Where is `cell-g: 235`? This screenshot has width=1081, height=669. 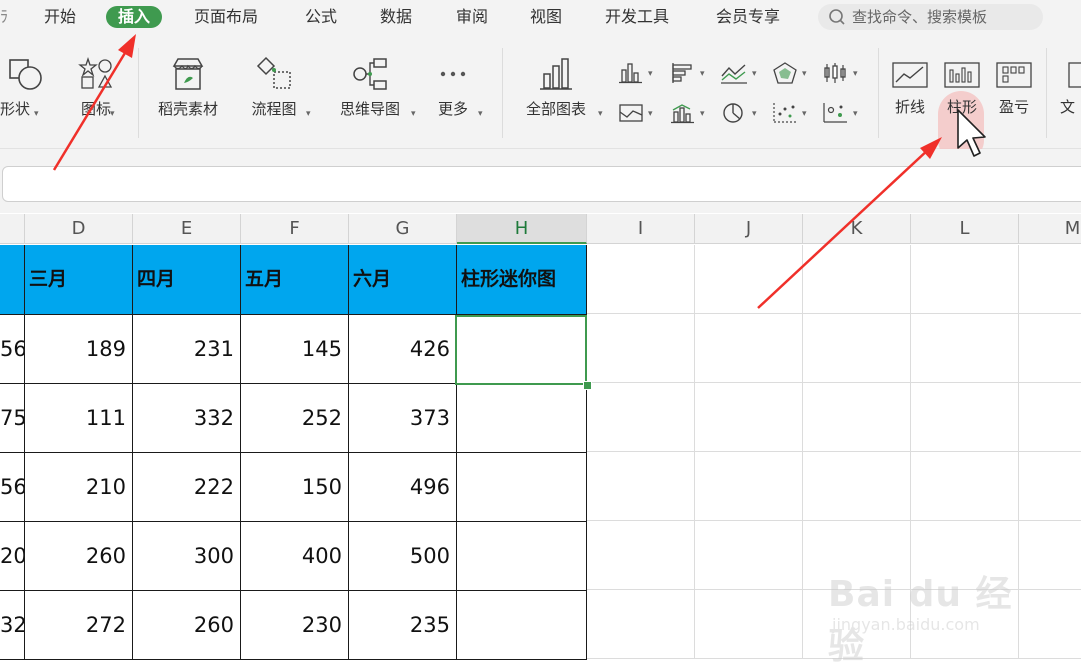 cell-g: 235 is located at coordinates (403, 625).